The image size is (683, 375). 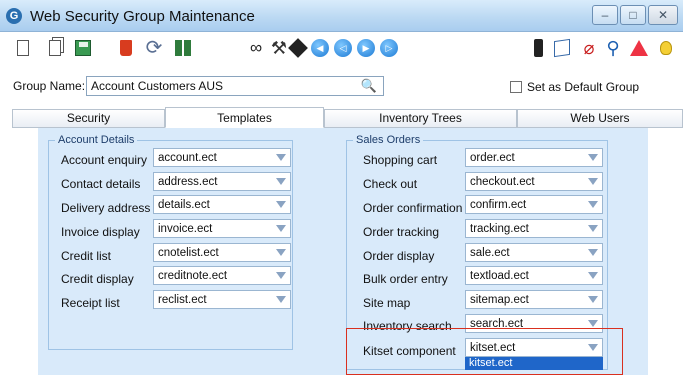 What do you see at coordinates (534, 228) in the screenshot?
I see `order-tracking-select: tracking.ect` at bounding box center [534, 228].